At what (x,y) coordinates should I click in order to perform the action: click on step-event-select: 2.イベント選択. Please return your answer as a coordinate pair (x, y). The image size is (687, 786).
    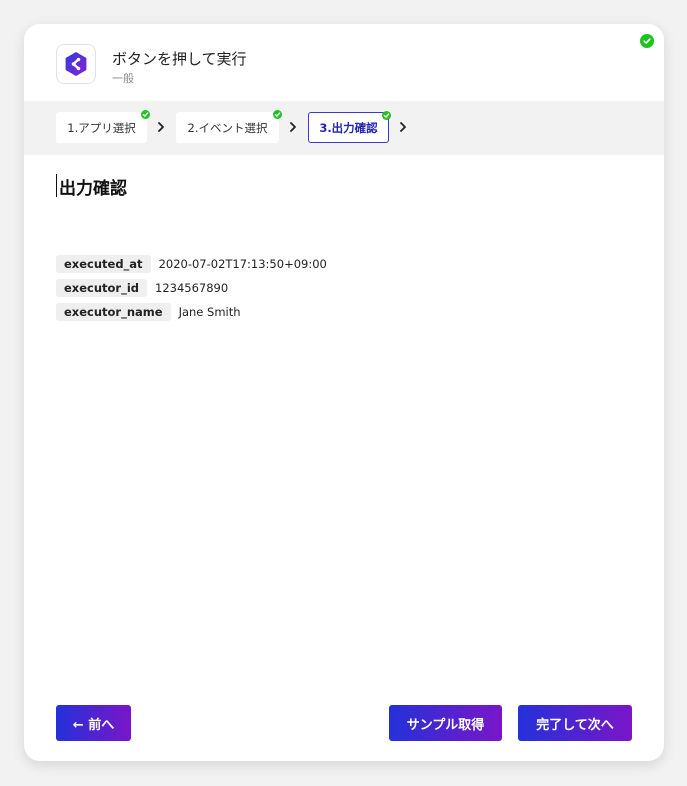
    Looking at the image, I should click on (229, 126).